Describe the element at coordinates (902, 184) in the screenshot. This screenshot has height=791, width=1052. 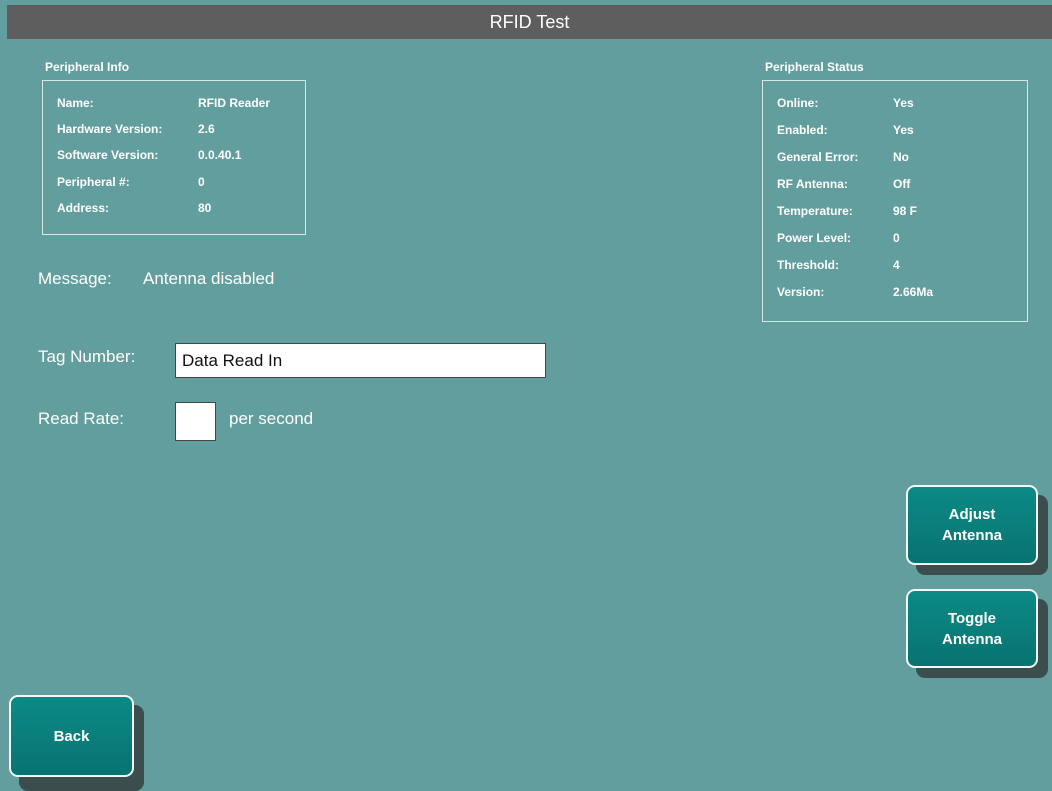
I see `status-rf-antenna-value: Off` at that location.